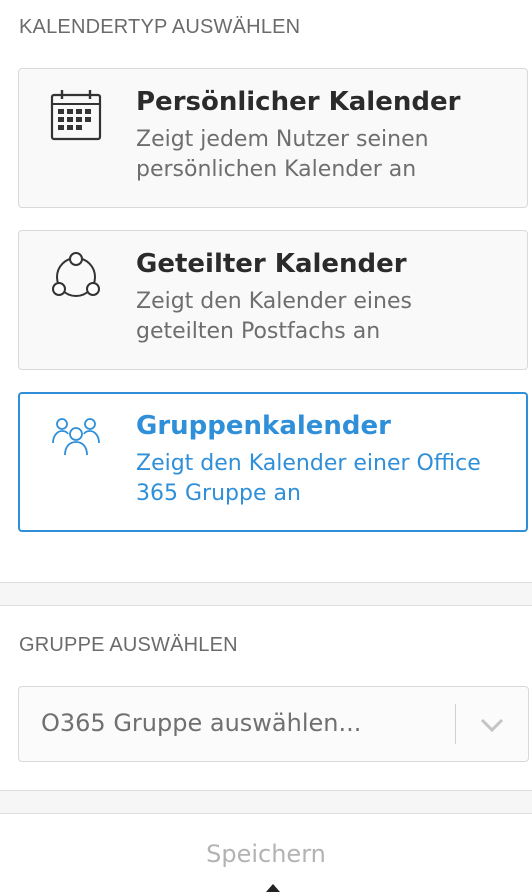 Image resolution: width=532 pixels, height=892 pixels. Describe the element at coordinates (76, 437) in the screenshot. I see `group-icon` at that location.